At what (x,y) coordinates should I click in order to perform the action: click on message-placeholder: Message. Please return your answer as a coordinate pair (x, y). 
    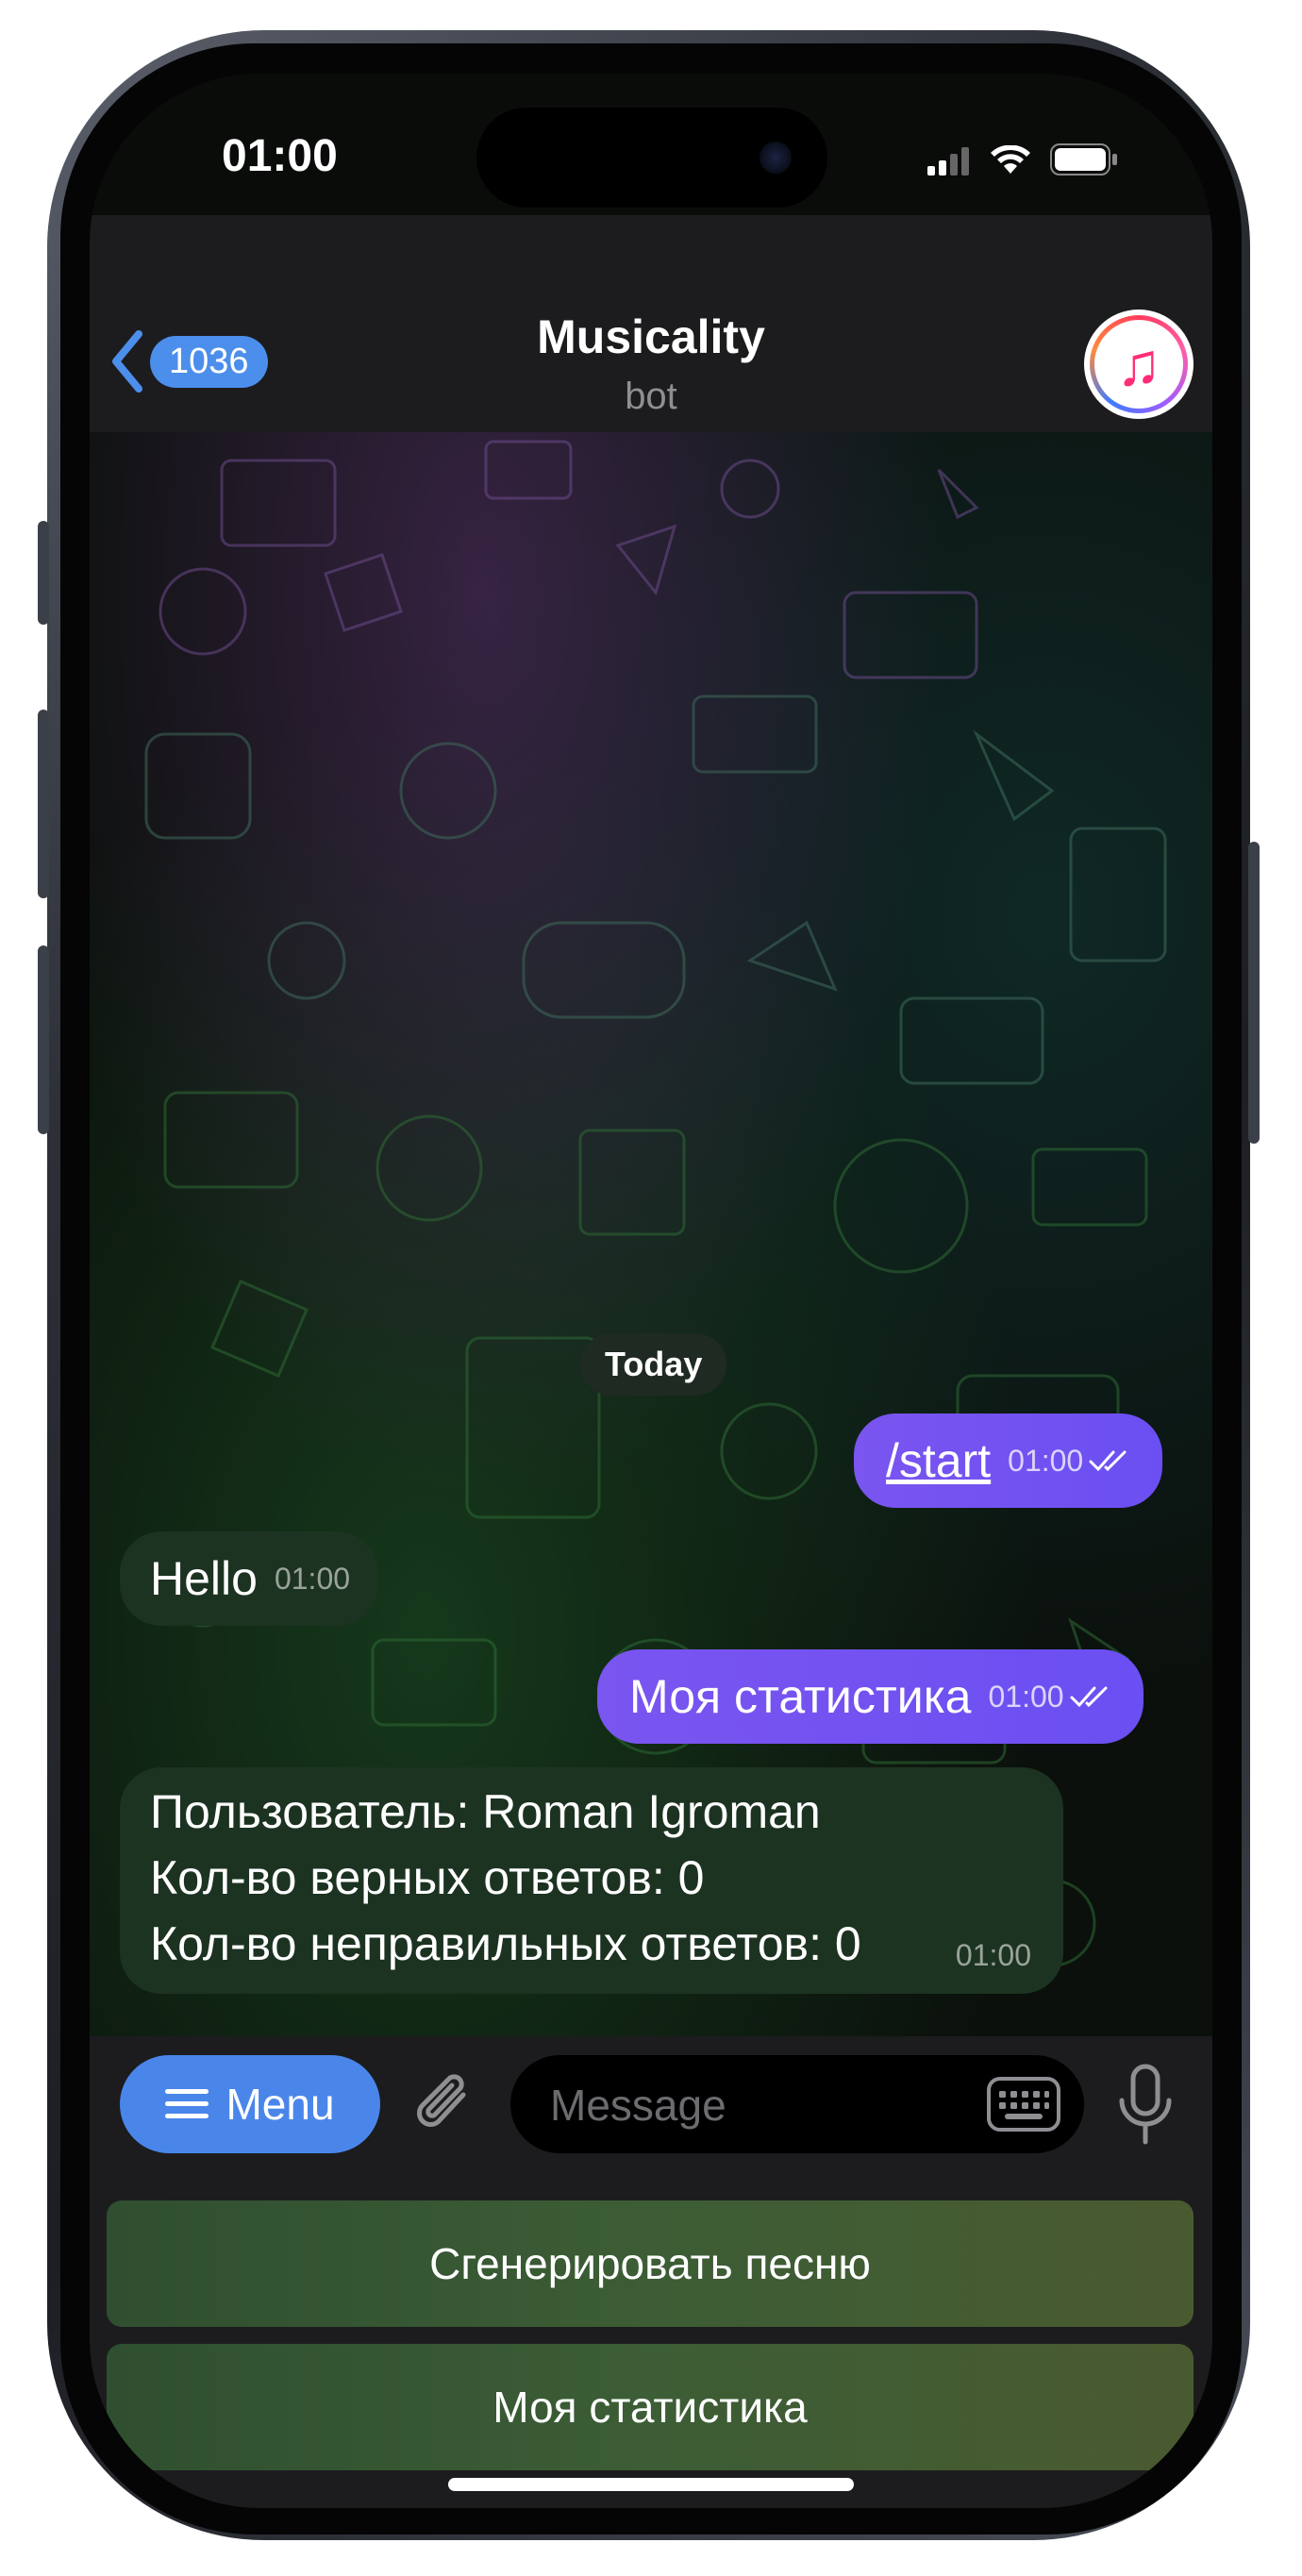
    Looking at the image, I should click on (638, 2105).